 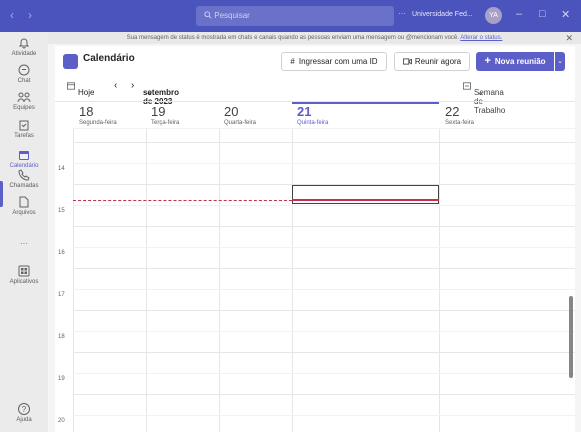 What do you see at coordinates (240, 123) in the screenshot?
I see `day-name: Quarta-feira` at bounding box center [240, 123].